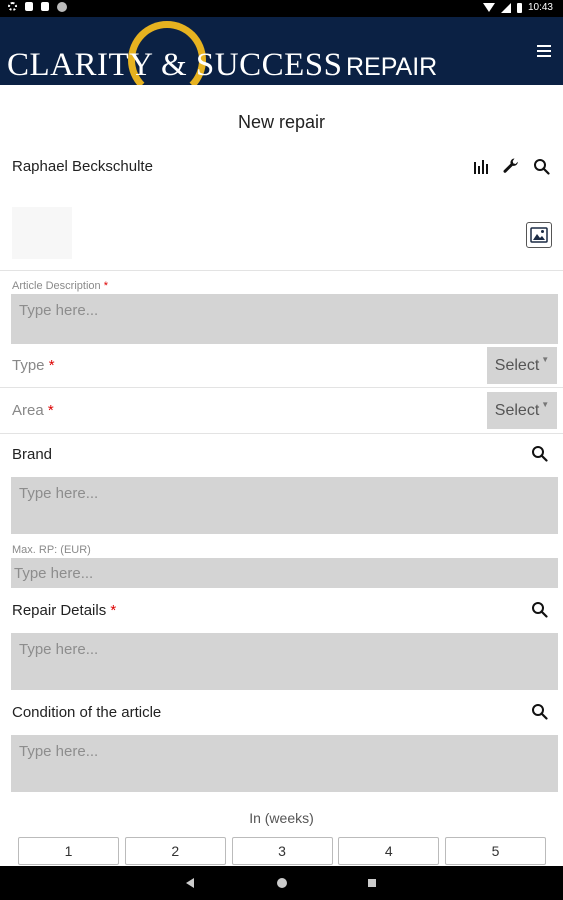 This screenshot has height=900, width=563. What do you see at coordinates (37, 7) in the screenshot?
I see `status-notification-icons` at bounding box center [37, 7].